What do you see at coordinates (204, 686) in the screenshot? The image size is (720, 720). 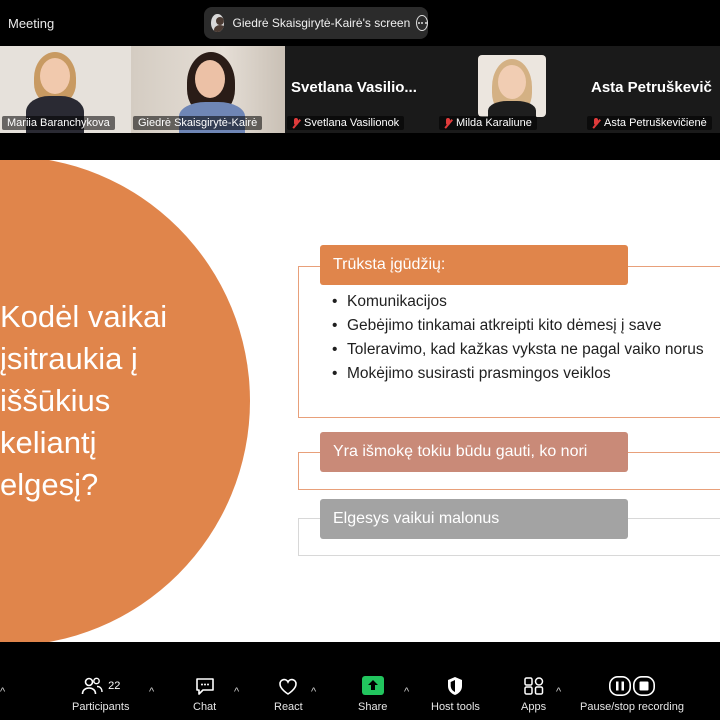 I see `chat-icon` at bounding box center [204, 686].